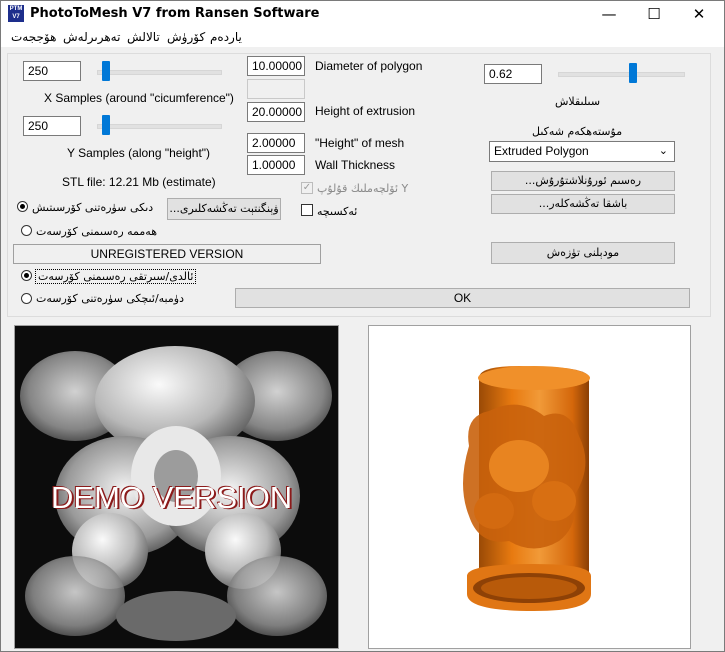 This screenshot has width=725, height=652. What do you see at coordinates (16, 13) in the screenshot?
I see `app-logo-icon: PTM V7` at bounding box center [16, 13].